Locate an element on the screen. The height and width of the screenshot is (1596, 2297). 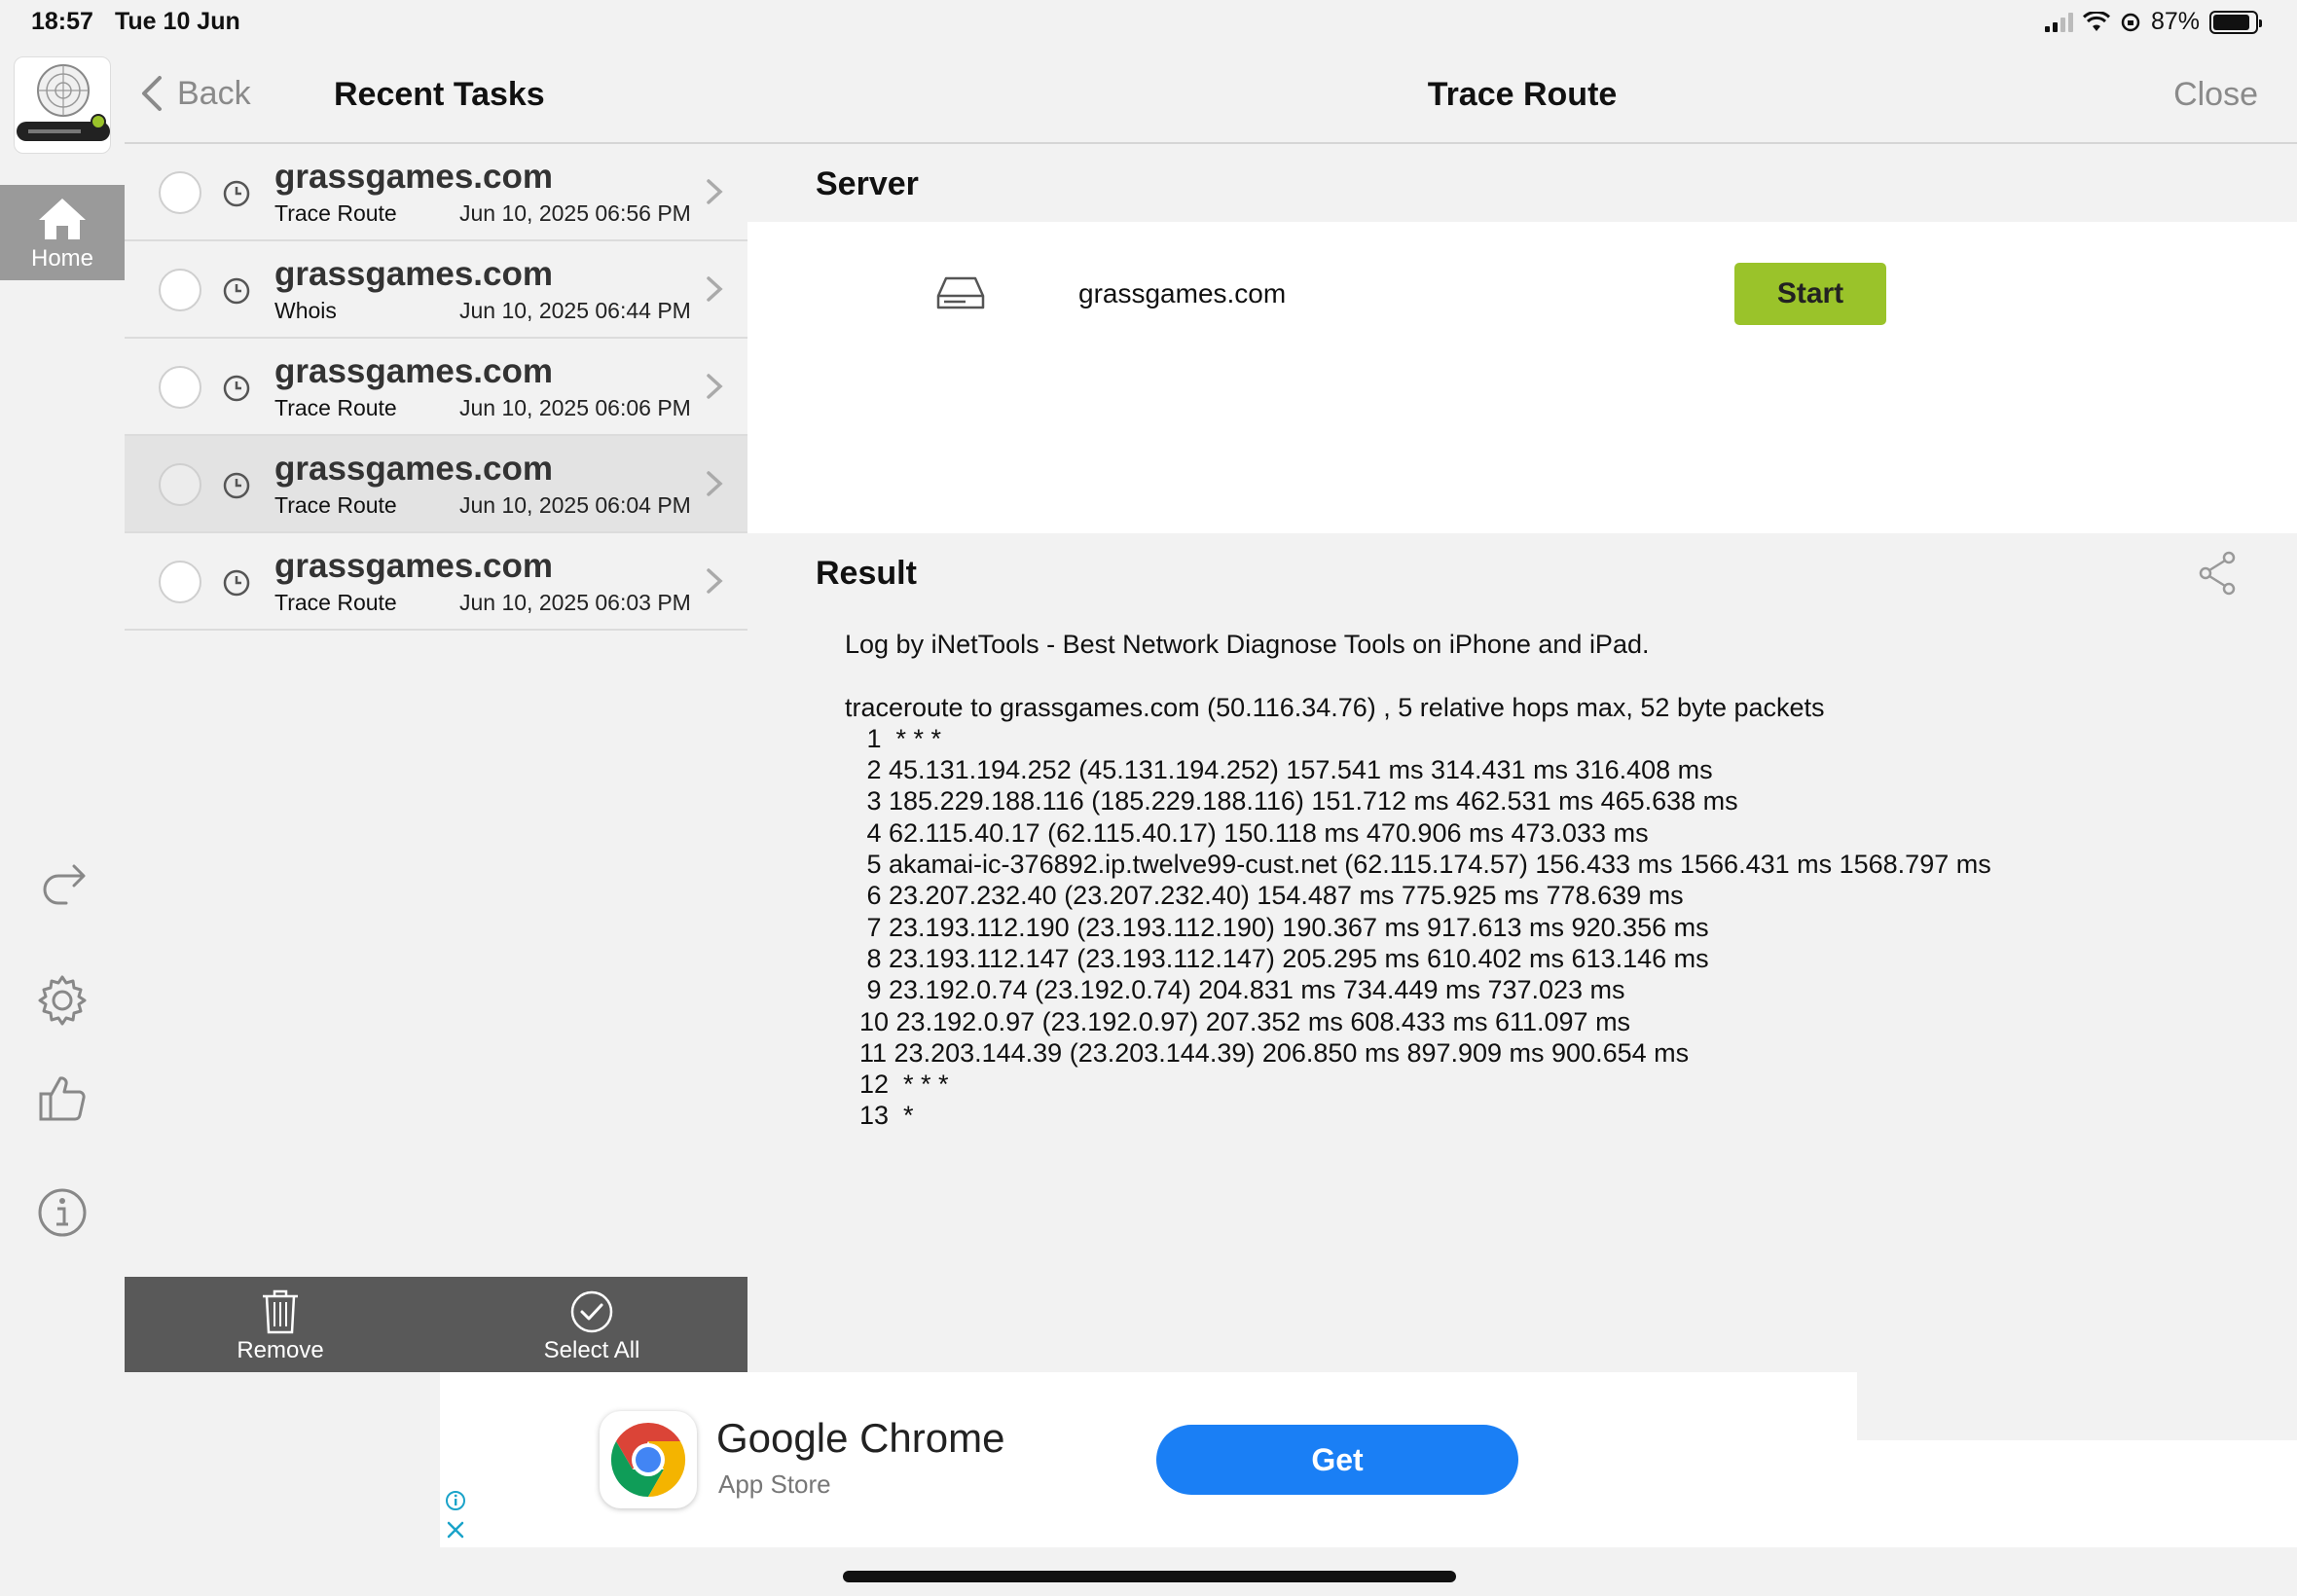
sidebar: Home is located at coordinates (63, 795).